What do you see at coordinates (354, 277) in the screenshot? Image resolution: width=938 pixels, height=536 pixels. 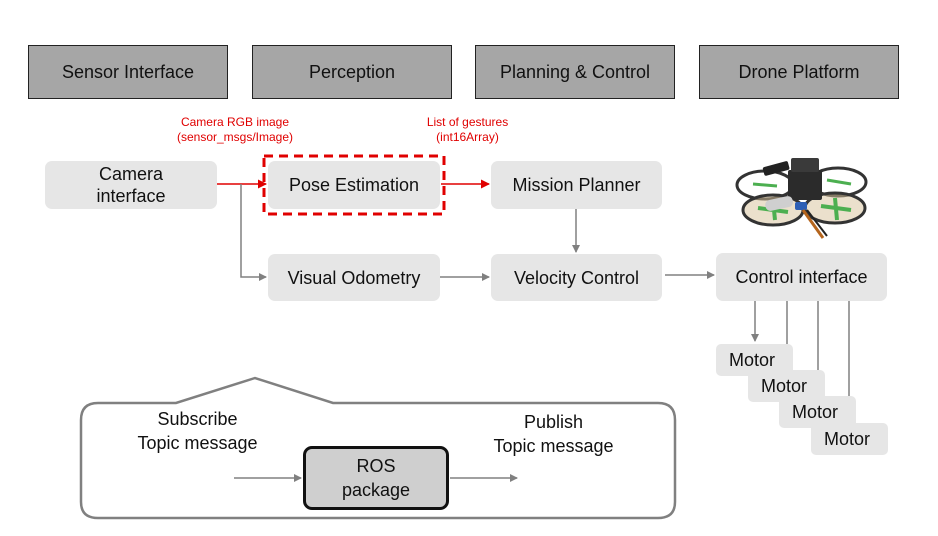 I see `node-visual-odometry: Visual Odometry` at bounding box center [354, 277].